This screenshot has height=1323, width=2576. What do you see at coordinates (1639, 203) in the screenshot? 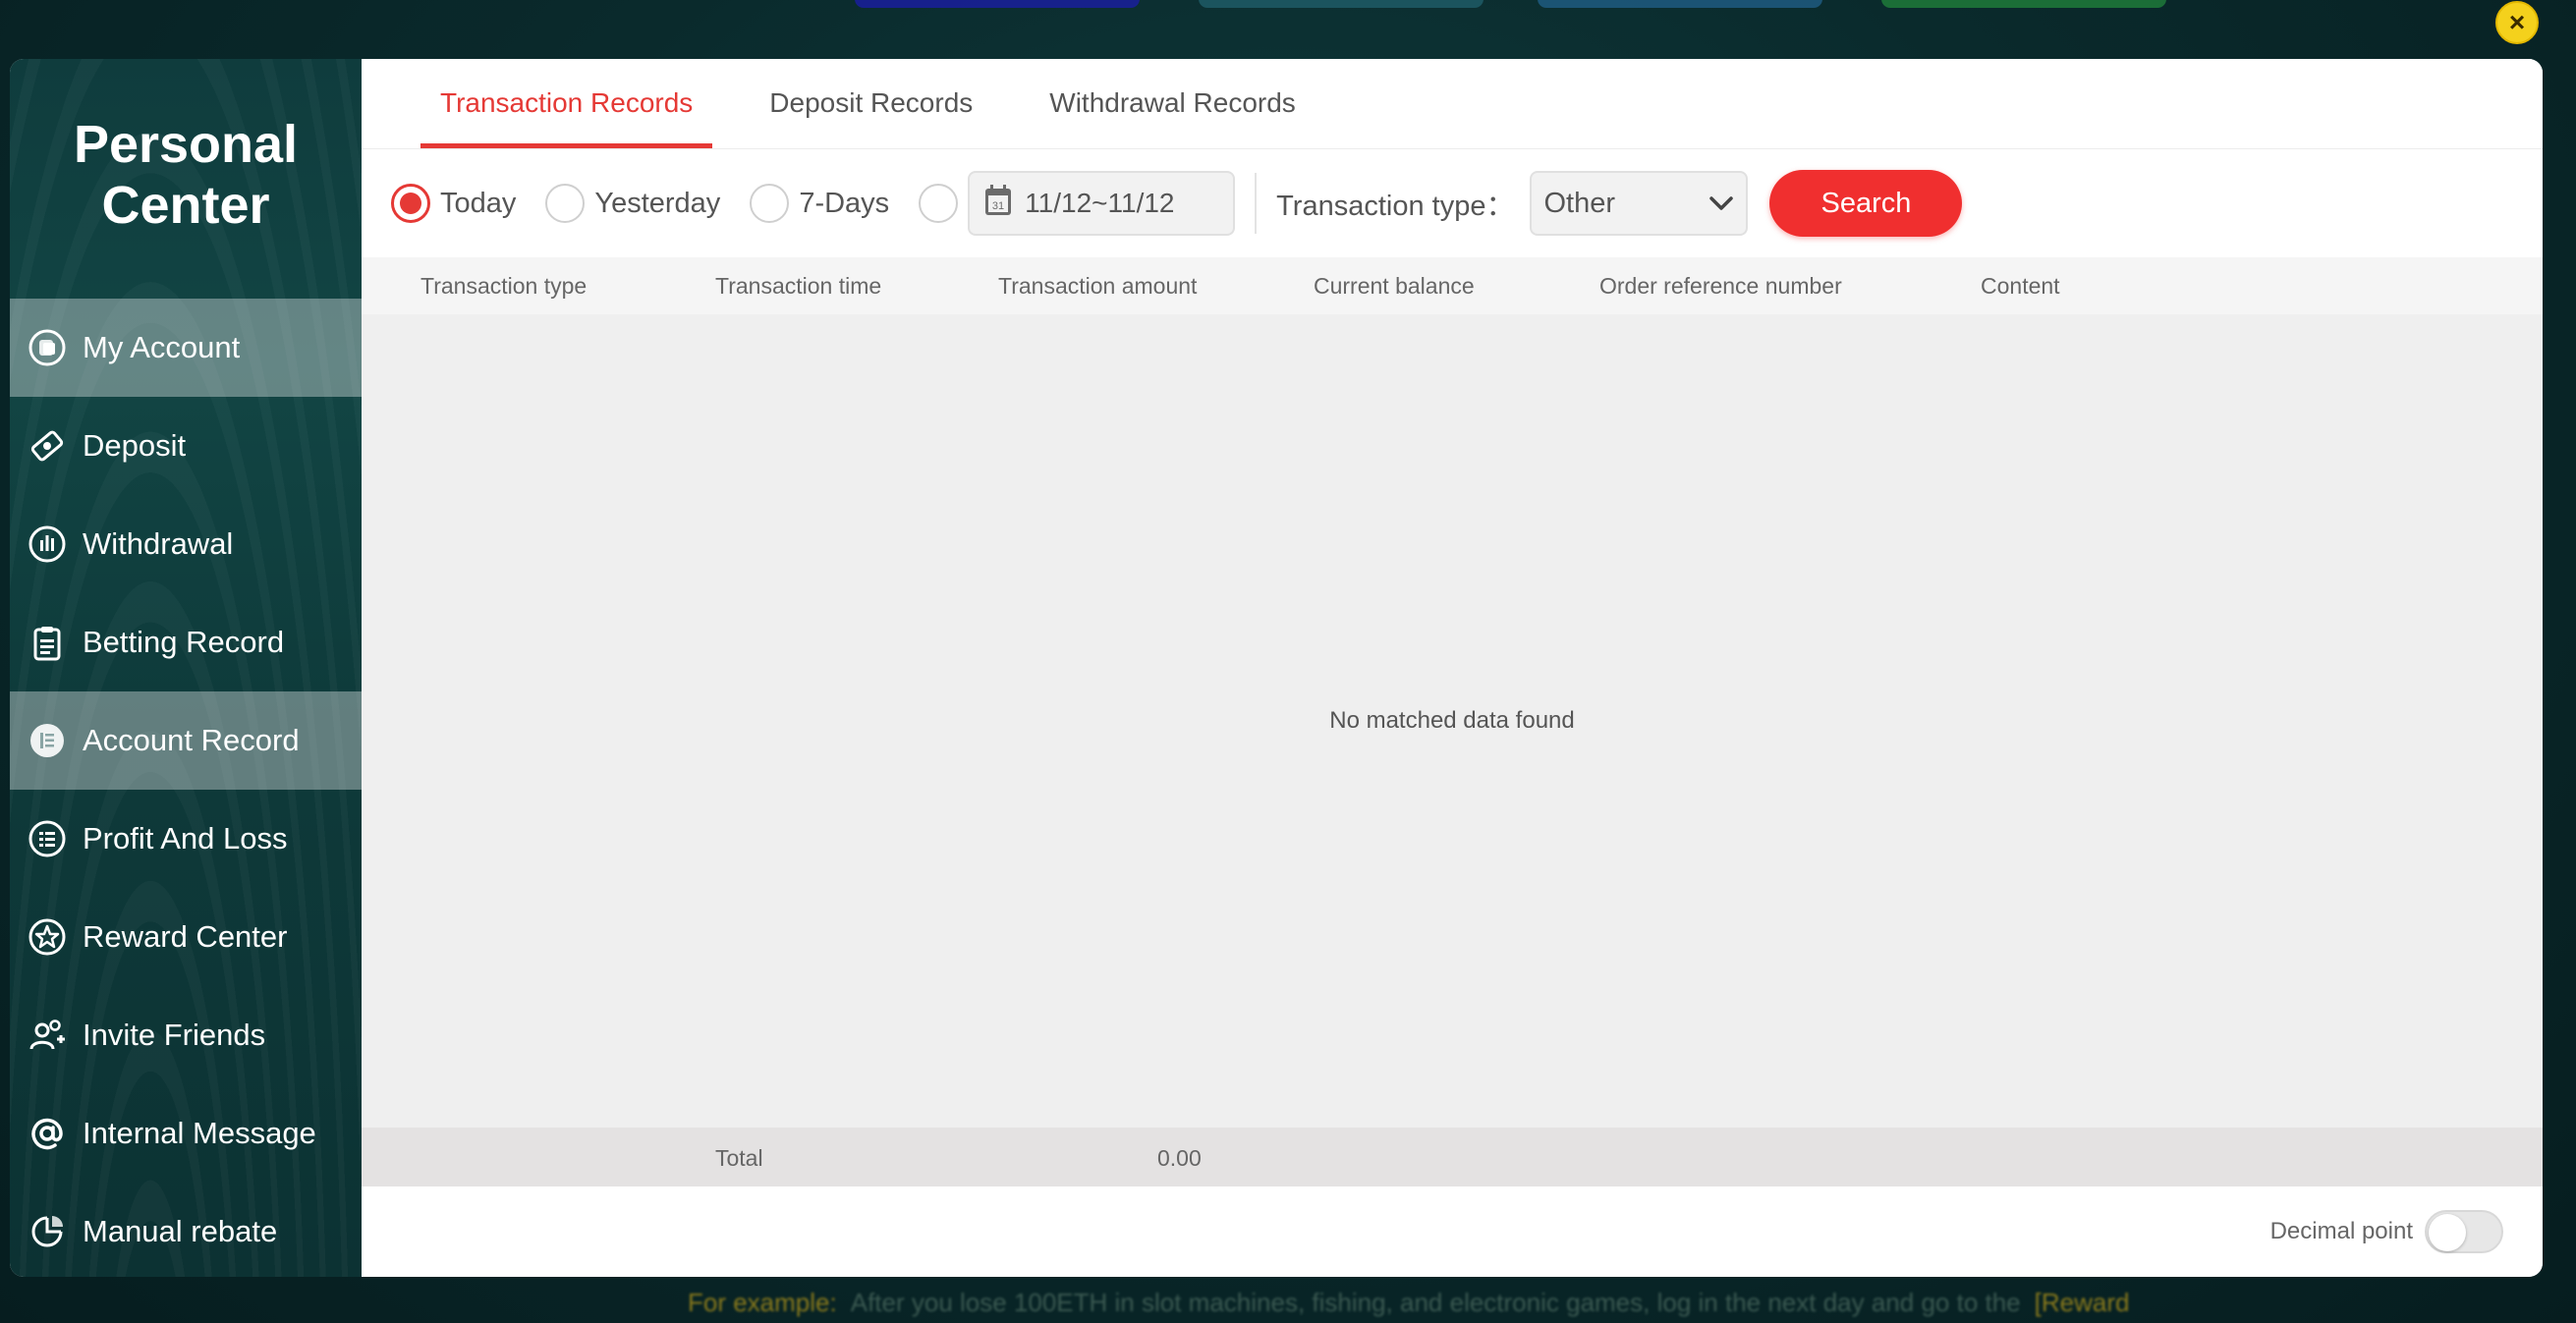
I see `transaction-type-select: Other` at bounding box center [1639, 203].